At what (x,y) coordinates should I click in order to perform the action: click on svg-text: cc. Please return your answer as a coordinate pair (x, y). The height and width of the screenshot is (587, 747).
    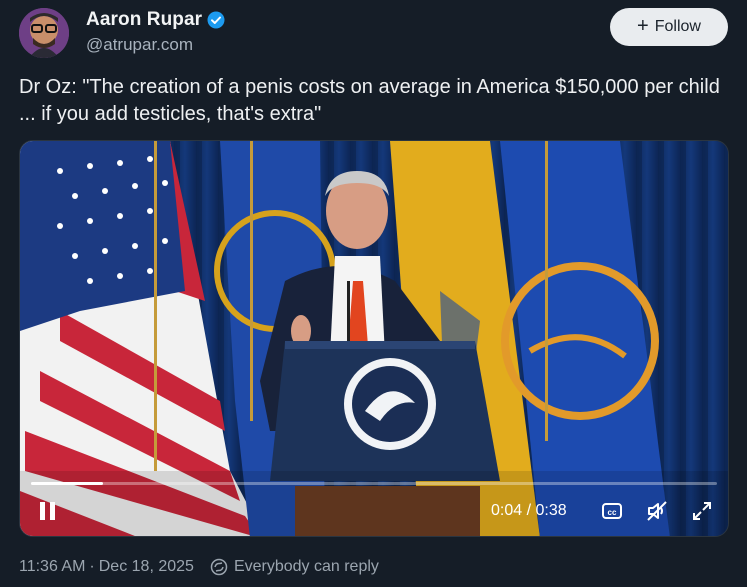
    Looking at the image, I should click on (612, 512).